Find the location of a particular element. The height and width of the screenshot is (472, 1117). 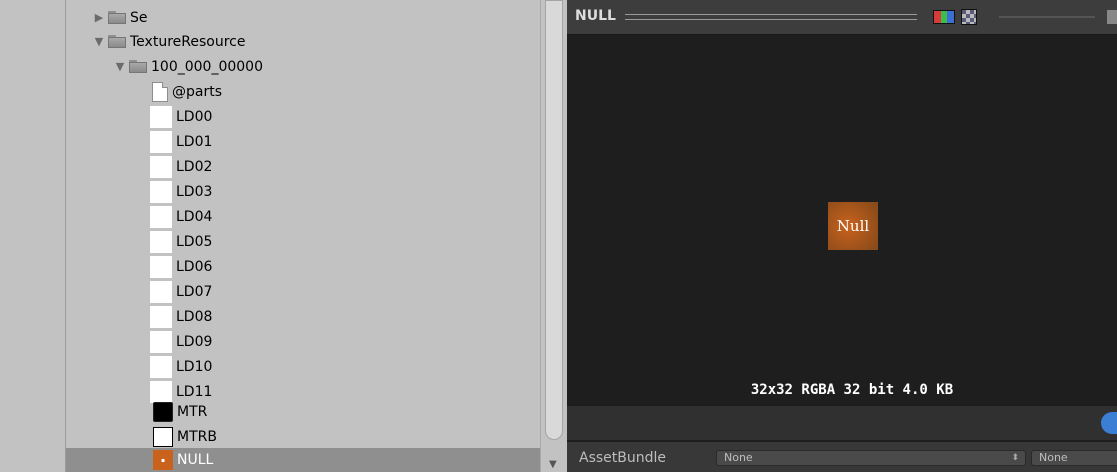

preview-title: NULL is located at coordinates (595, 16).